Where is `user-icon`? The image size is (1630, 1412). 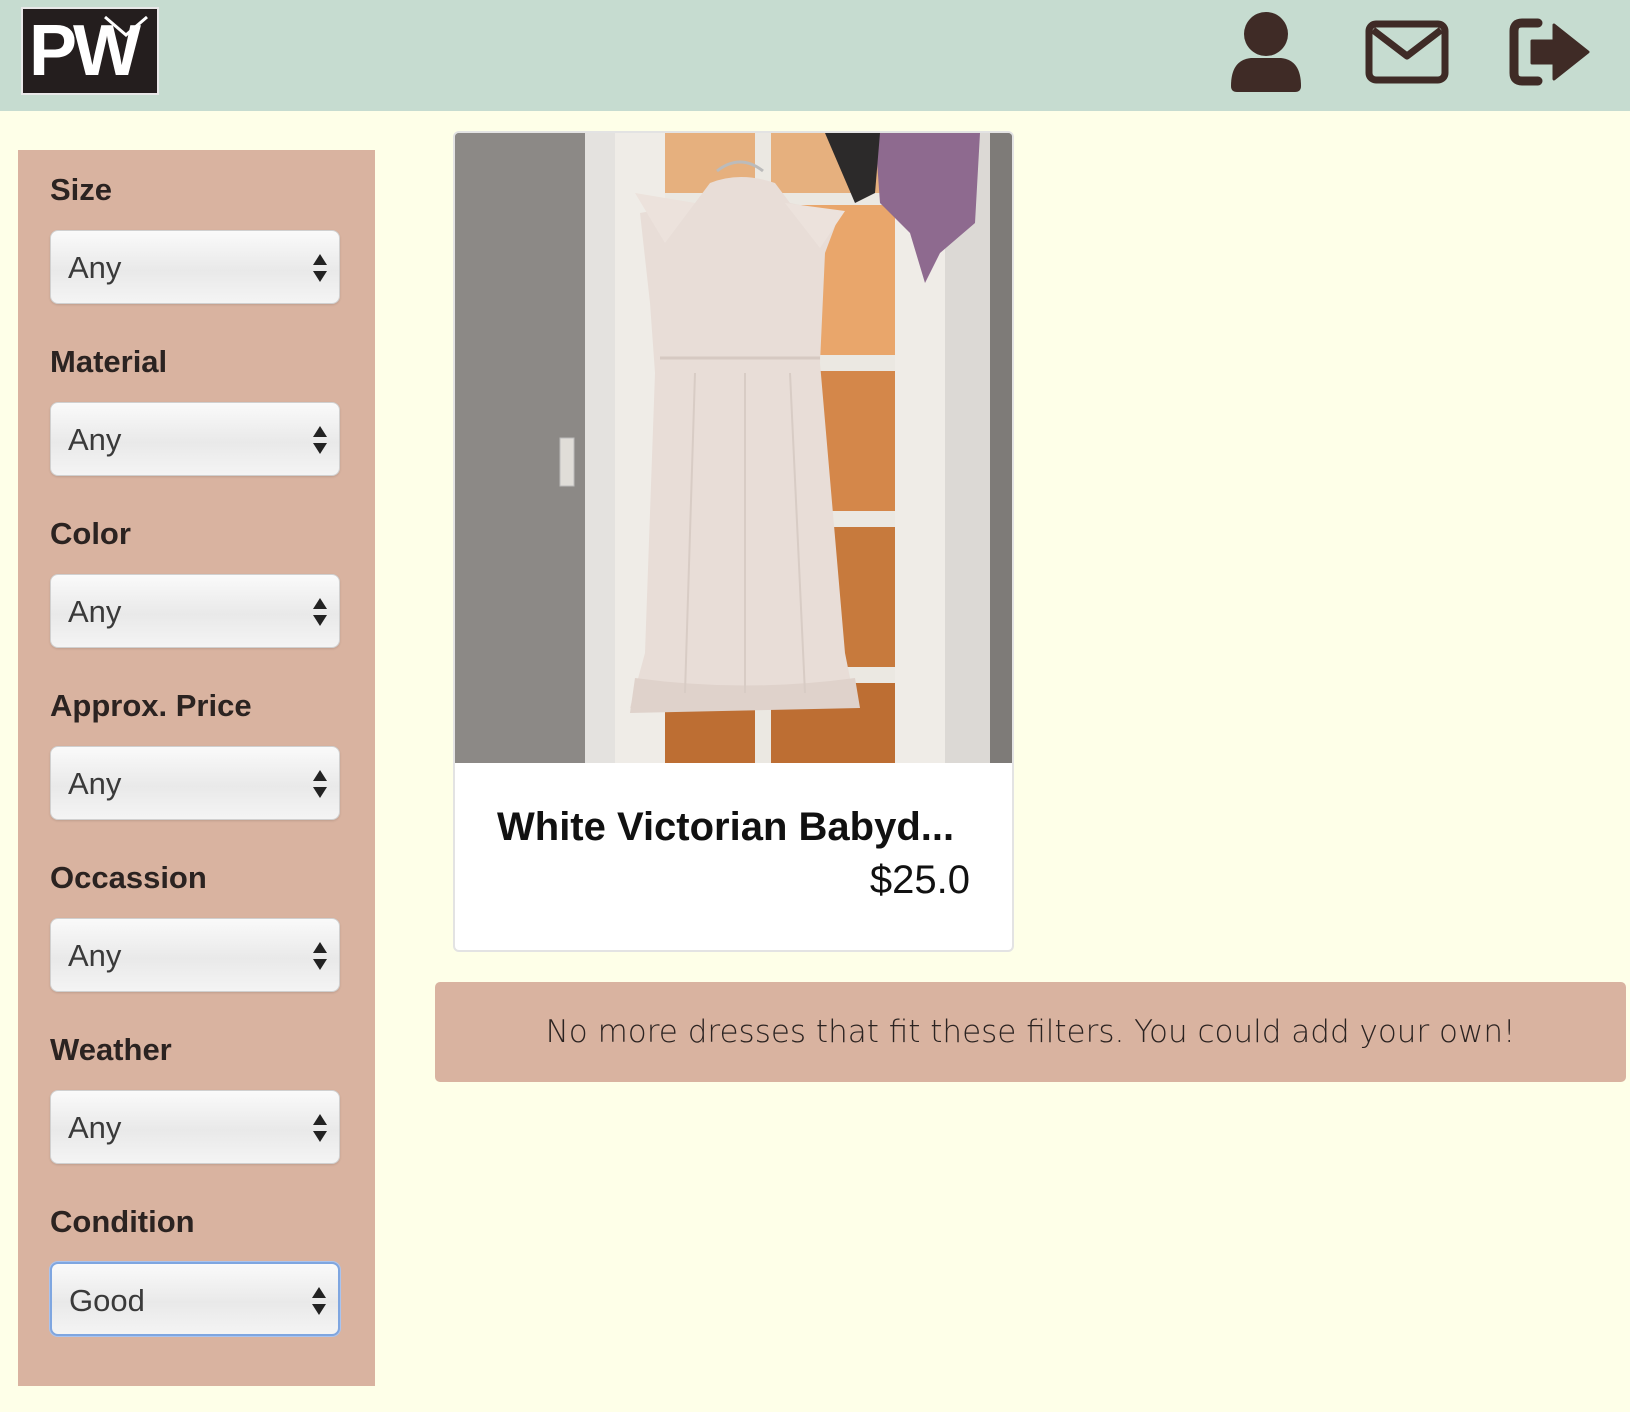
user-icon is located at coordinates (1266, 52).